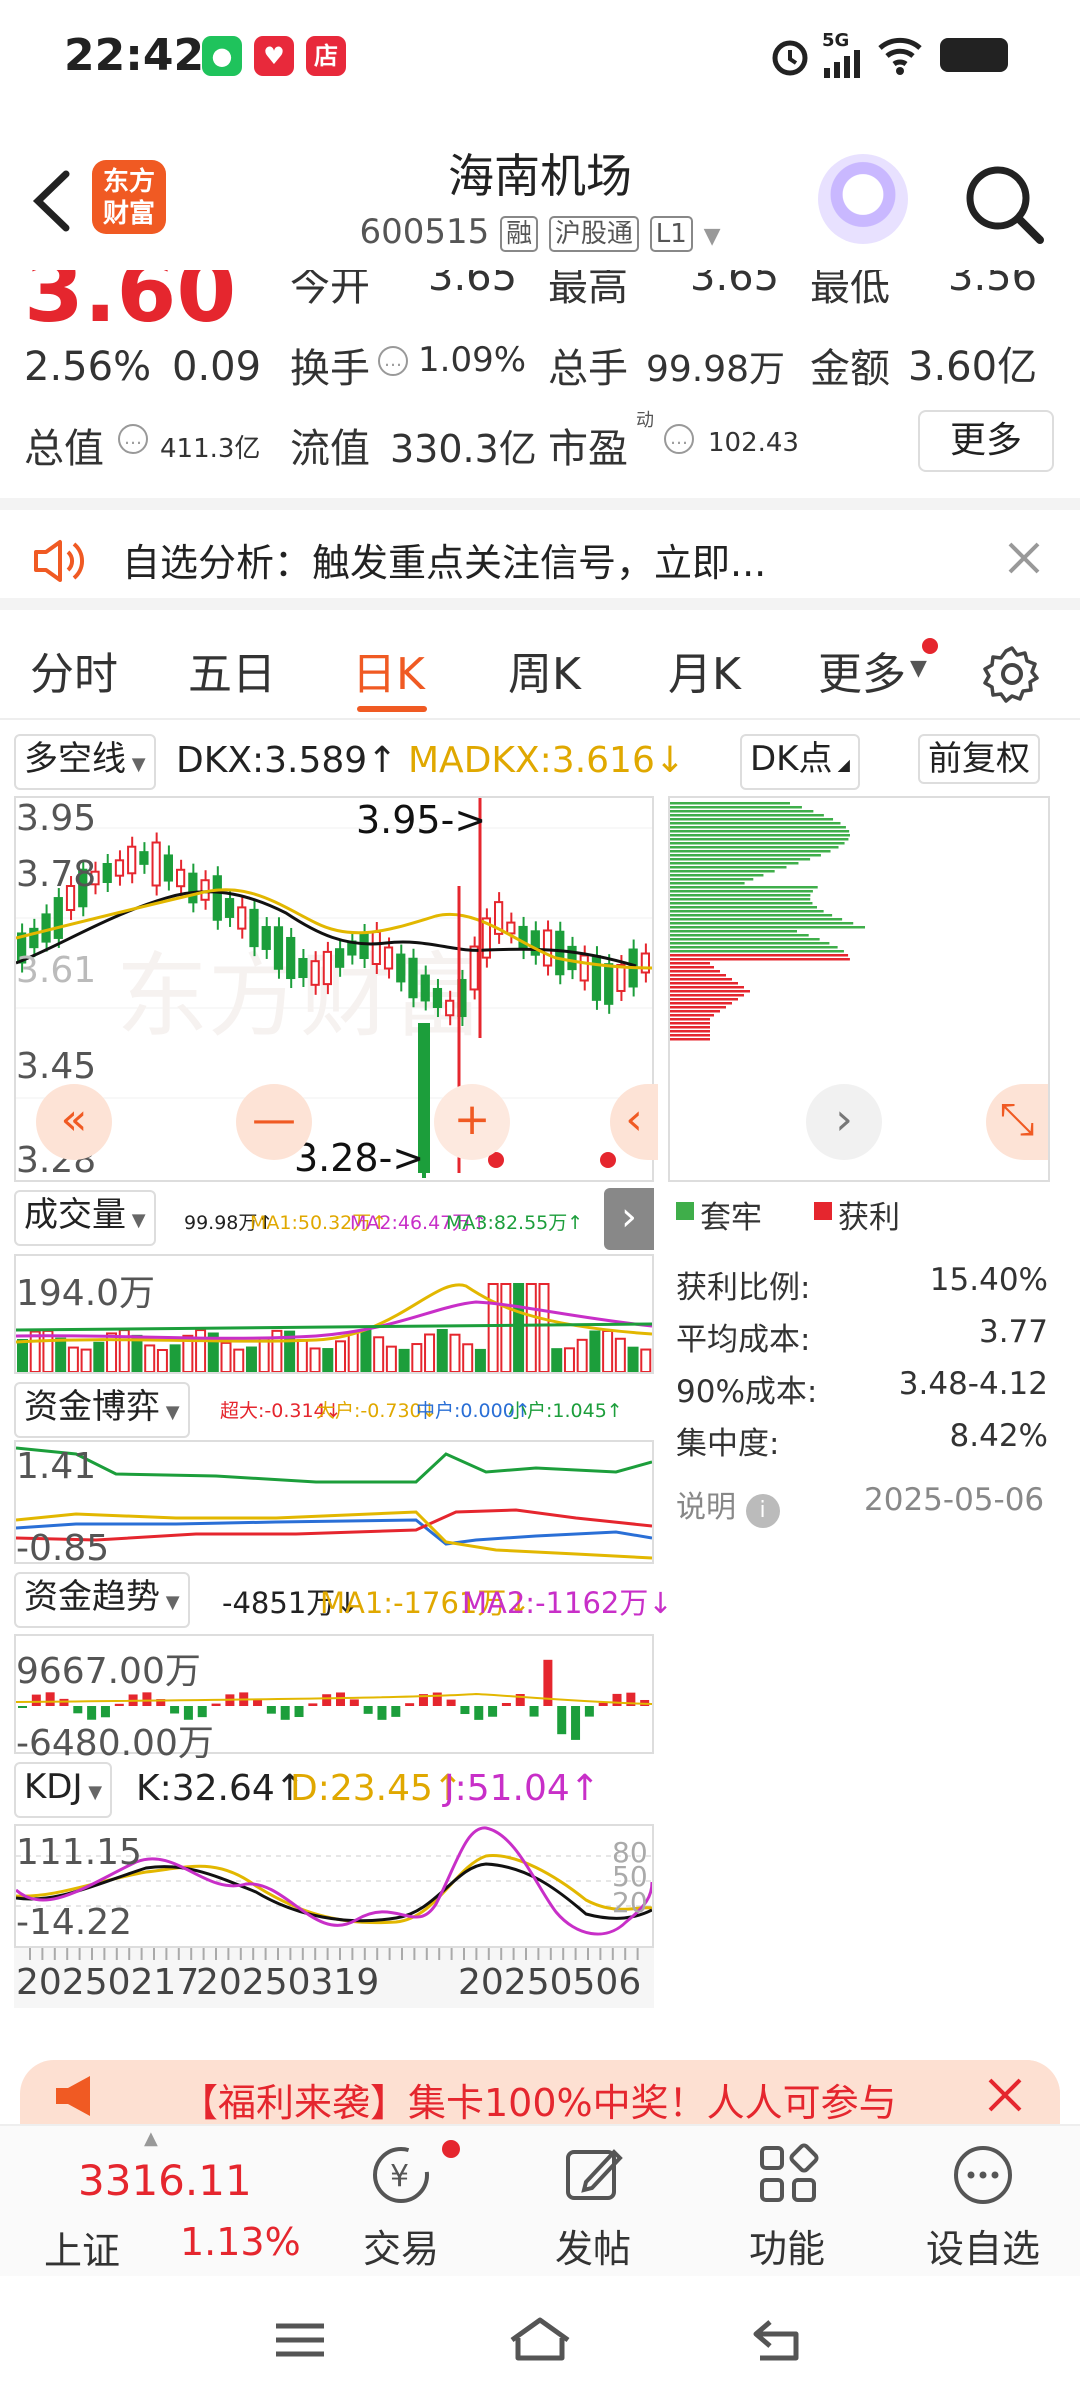 This screenshot has height=2400, width=1080. I want to click on more-quote-button: 更多, so click(986, 441).